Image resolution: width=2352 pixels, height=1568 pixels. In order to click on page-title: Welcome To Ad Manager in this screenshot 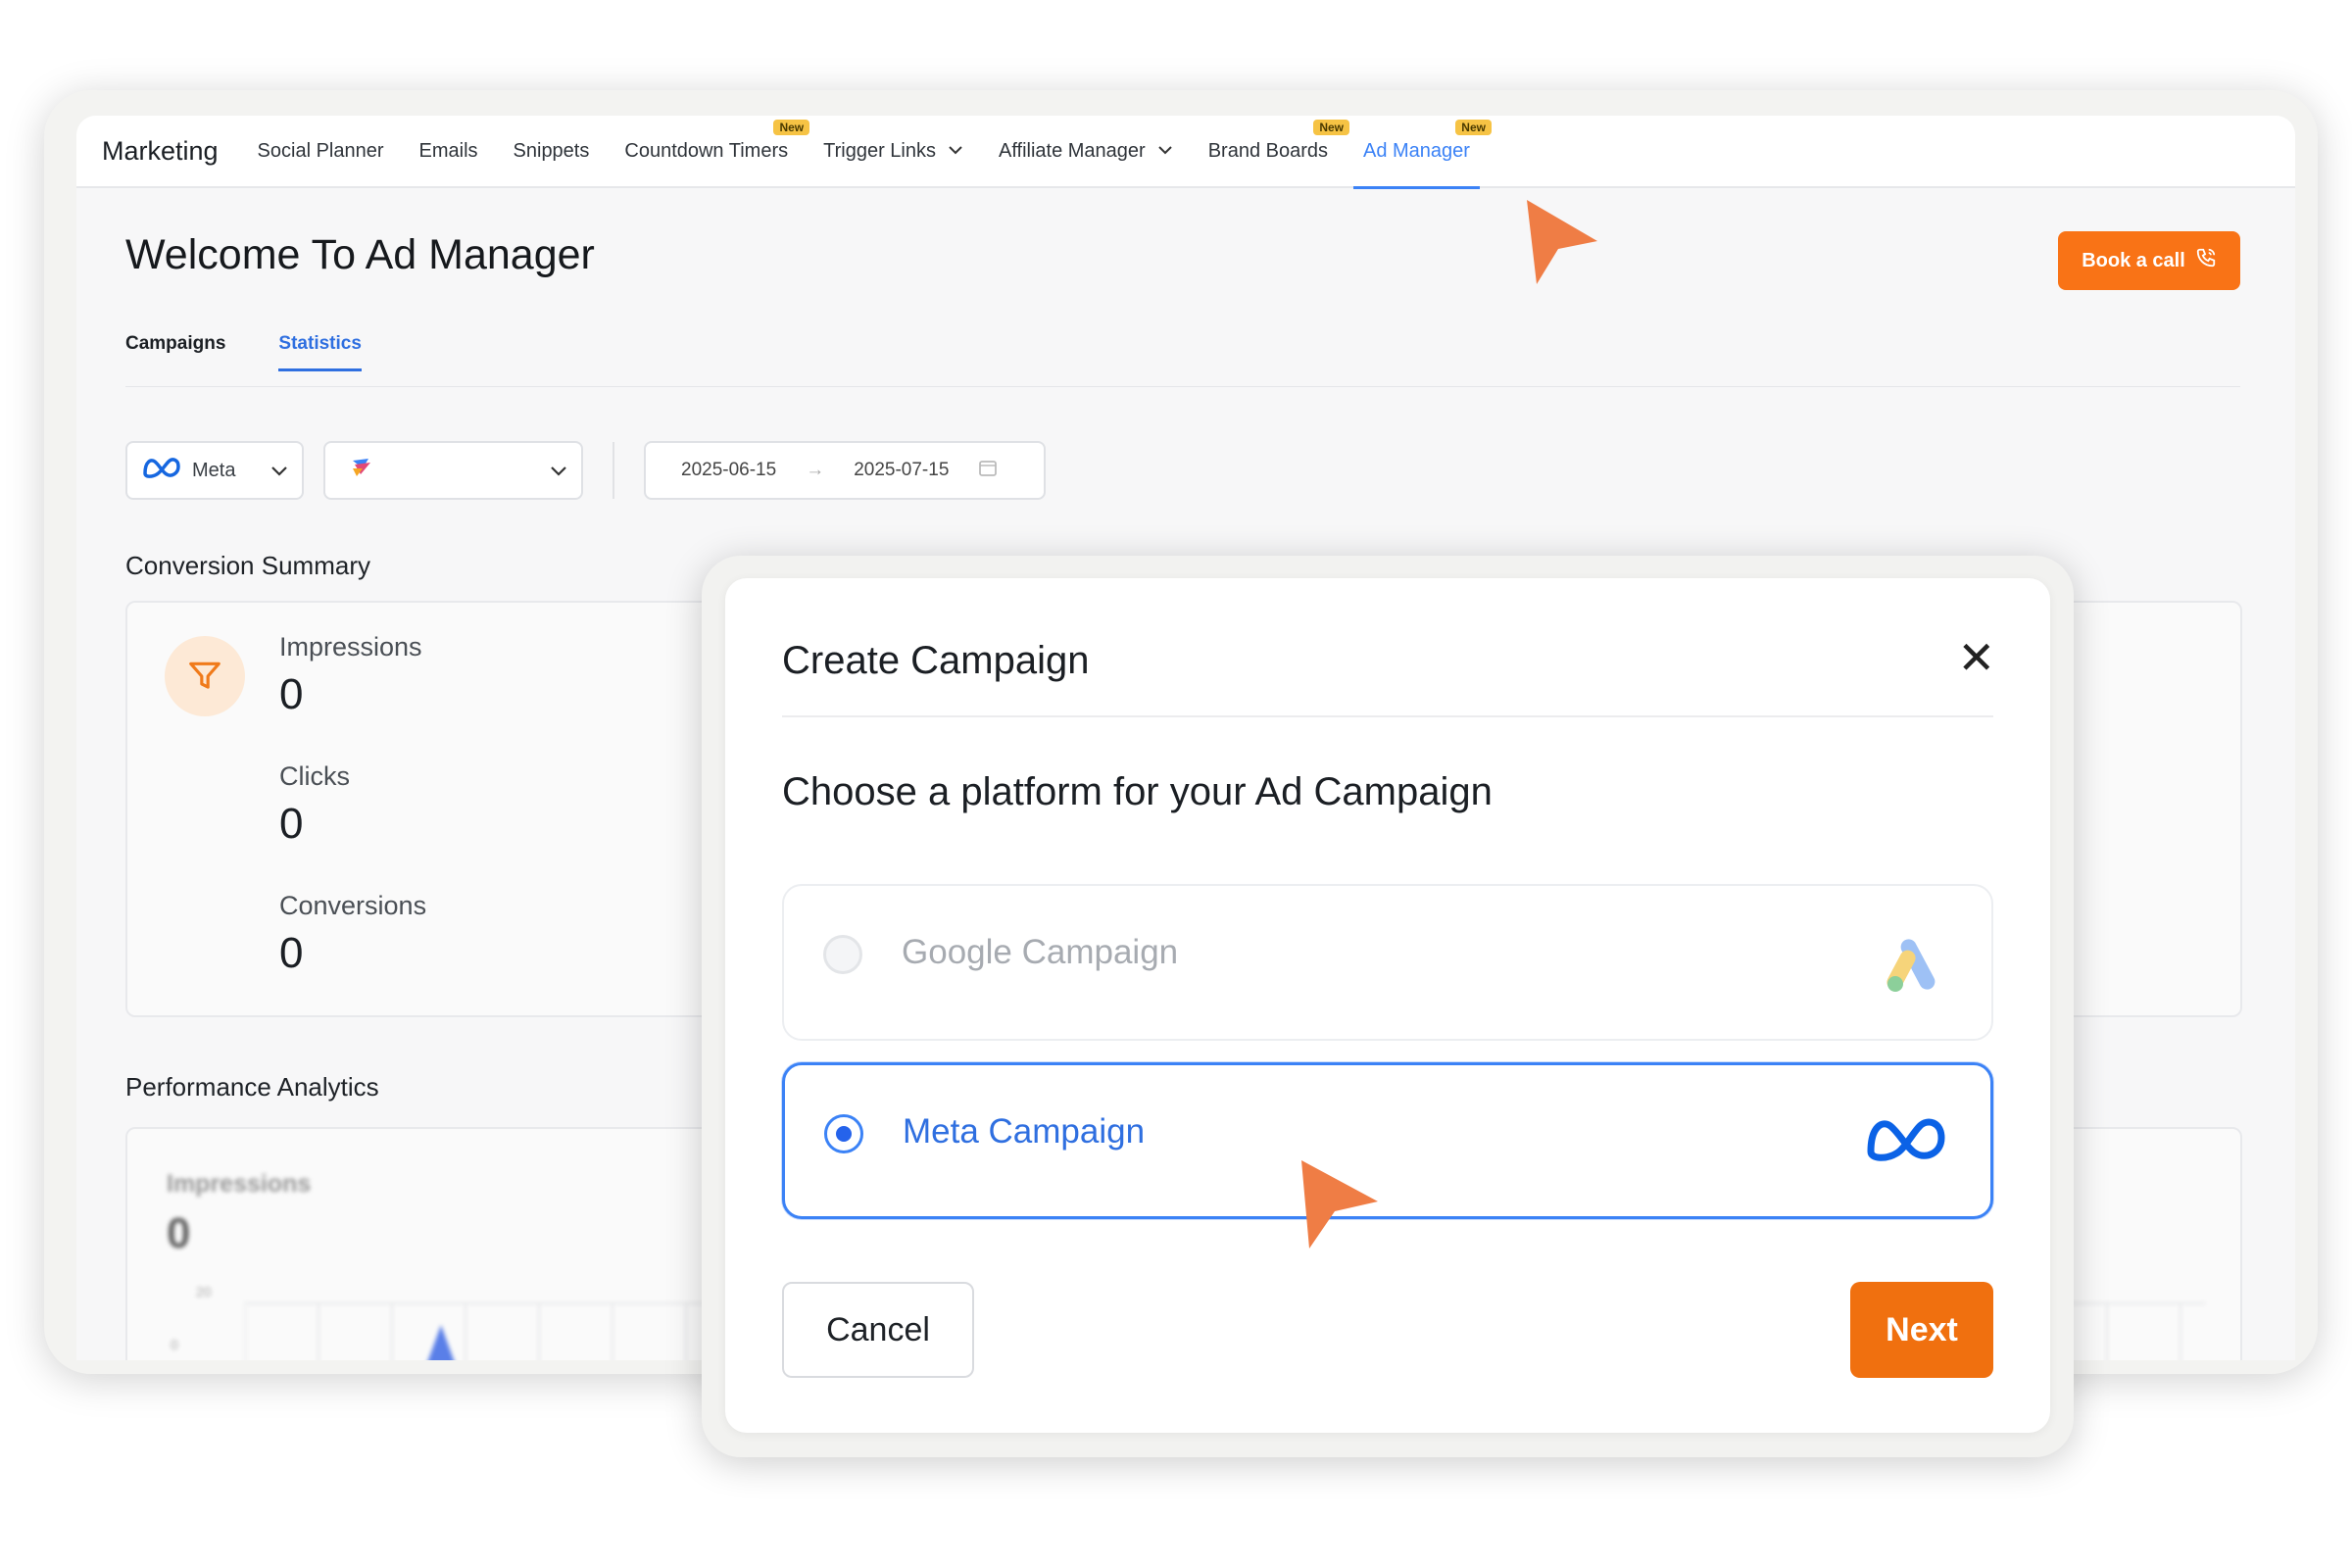, I will do `click(360, 254)`.